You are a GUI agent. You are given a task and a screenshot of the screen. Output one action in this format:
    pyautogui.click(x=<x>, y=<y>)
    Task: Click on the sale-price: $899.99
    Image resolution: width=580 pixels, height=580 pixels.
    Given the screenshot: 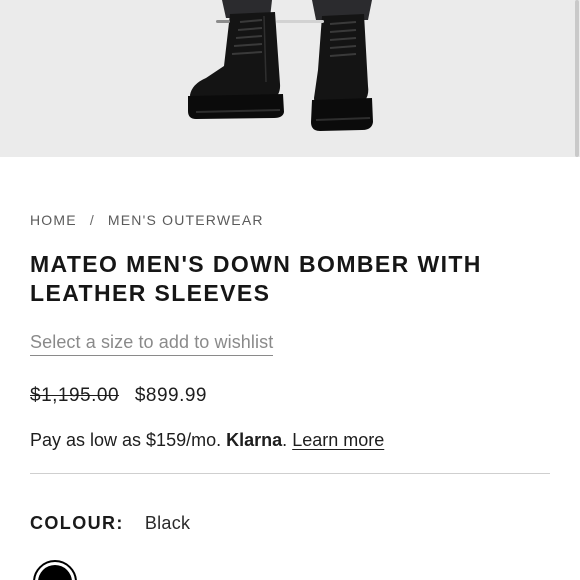 What is the action you would take?
    pyautogui.click(x=170, y=395)
    